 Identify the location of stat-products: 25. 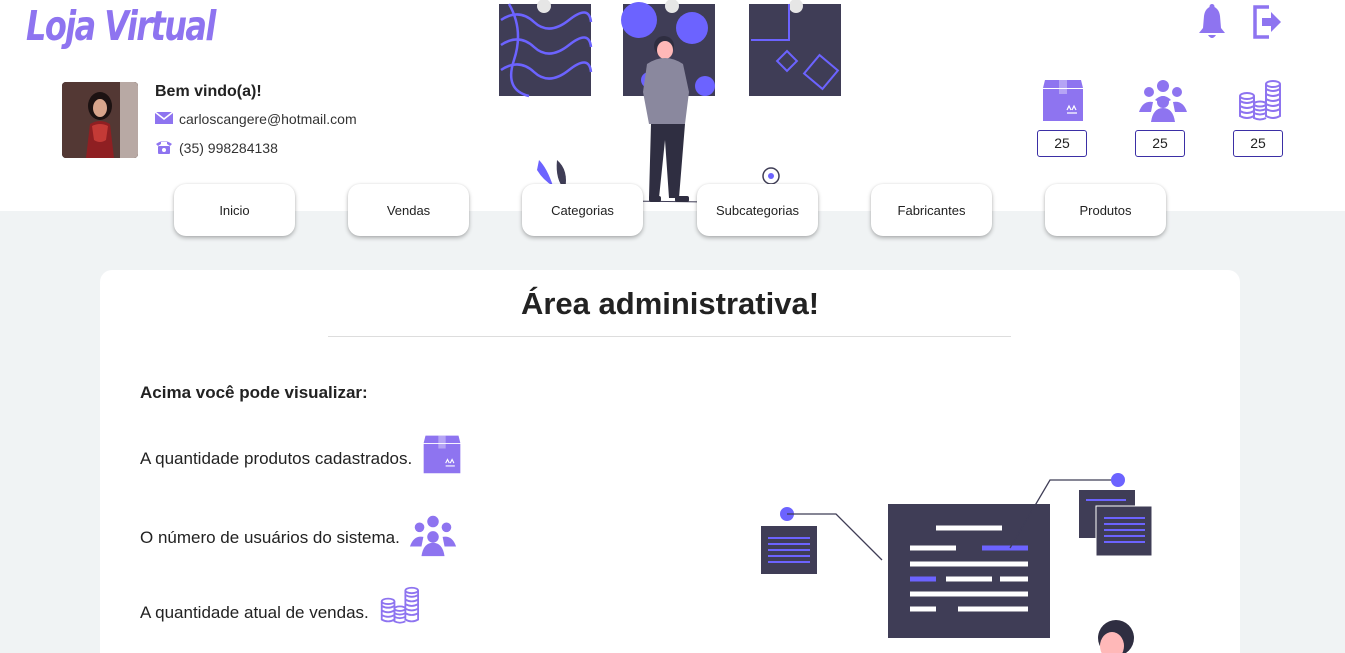
(1063, 117).